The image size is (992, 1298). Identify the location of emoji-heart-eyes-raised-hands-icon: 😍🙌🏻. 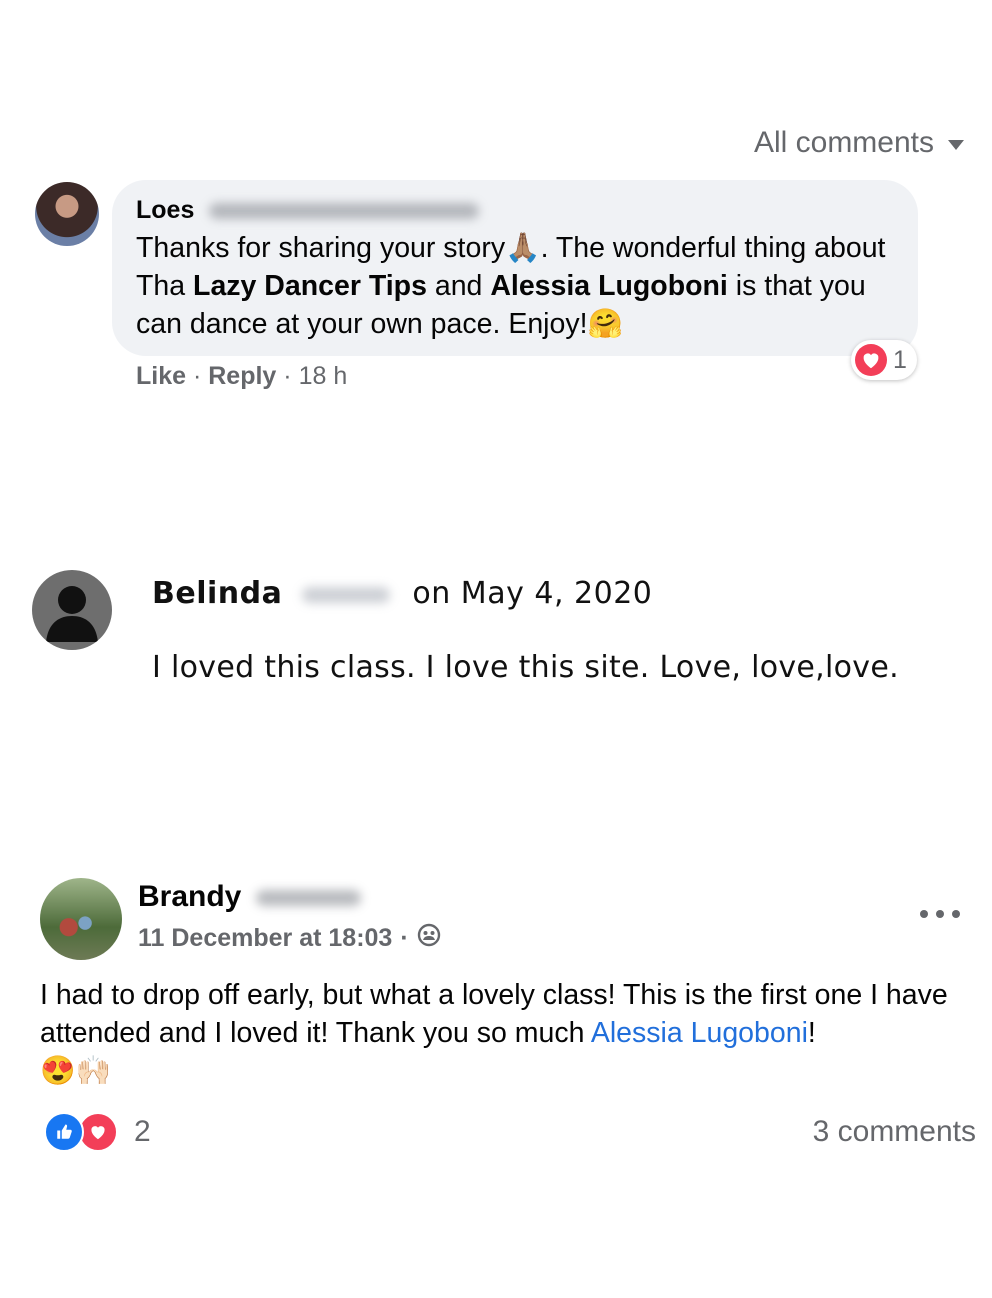
(75, 1071).